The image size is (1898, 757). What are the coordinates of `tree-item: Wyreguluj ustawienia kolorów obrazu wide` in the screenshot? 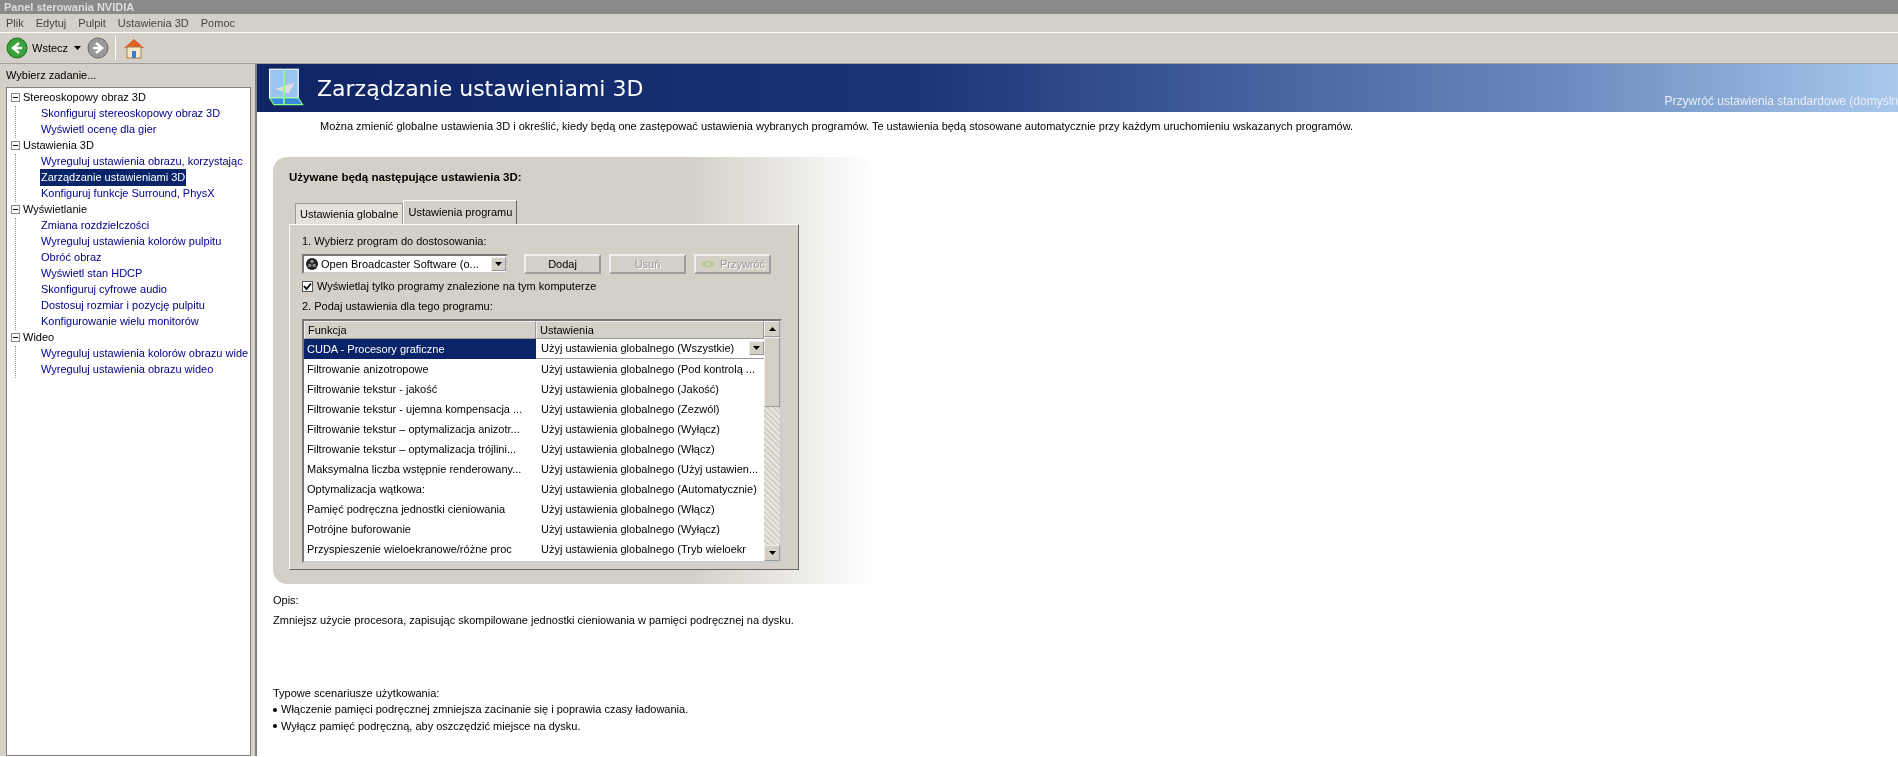 It's located at (145, 353).